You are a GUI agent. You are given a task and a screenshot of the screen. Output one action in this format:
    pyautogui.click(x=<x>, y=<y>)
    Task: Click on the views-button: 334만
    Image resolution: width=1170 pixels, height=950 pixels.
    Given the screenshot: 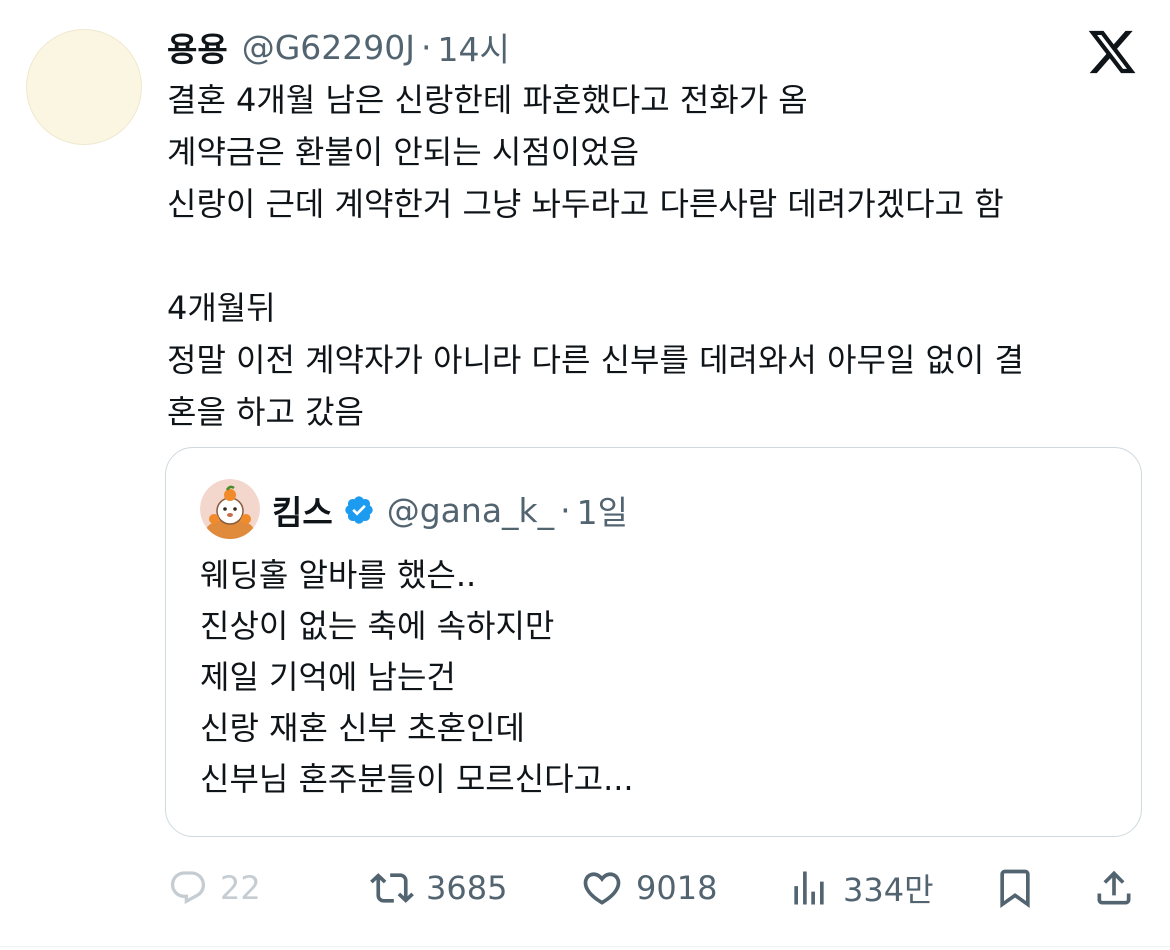 What is the action you would take?
    pyautogui.click(x=860, y=888)
    